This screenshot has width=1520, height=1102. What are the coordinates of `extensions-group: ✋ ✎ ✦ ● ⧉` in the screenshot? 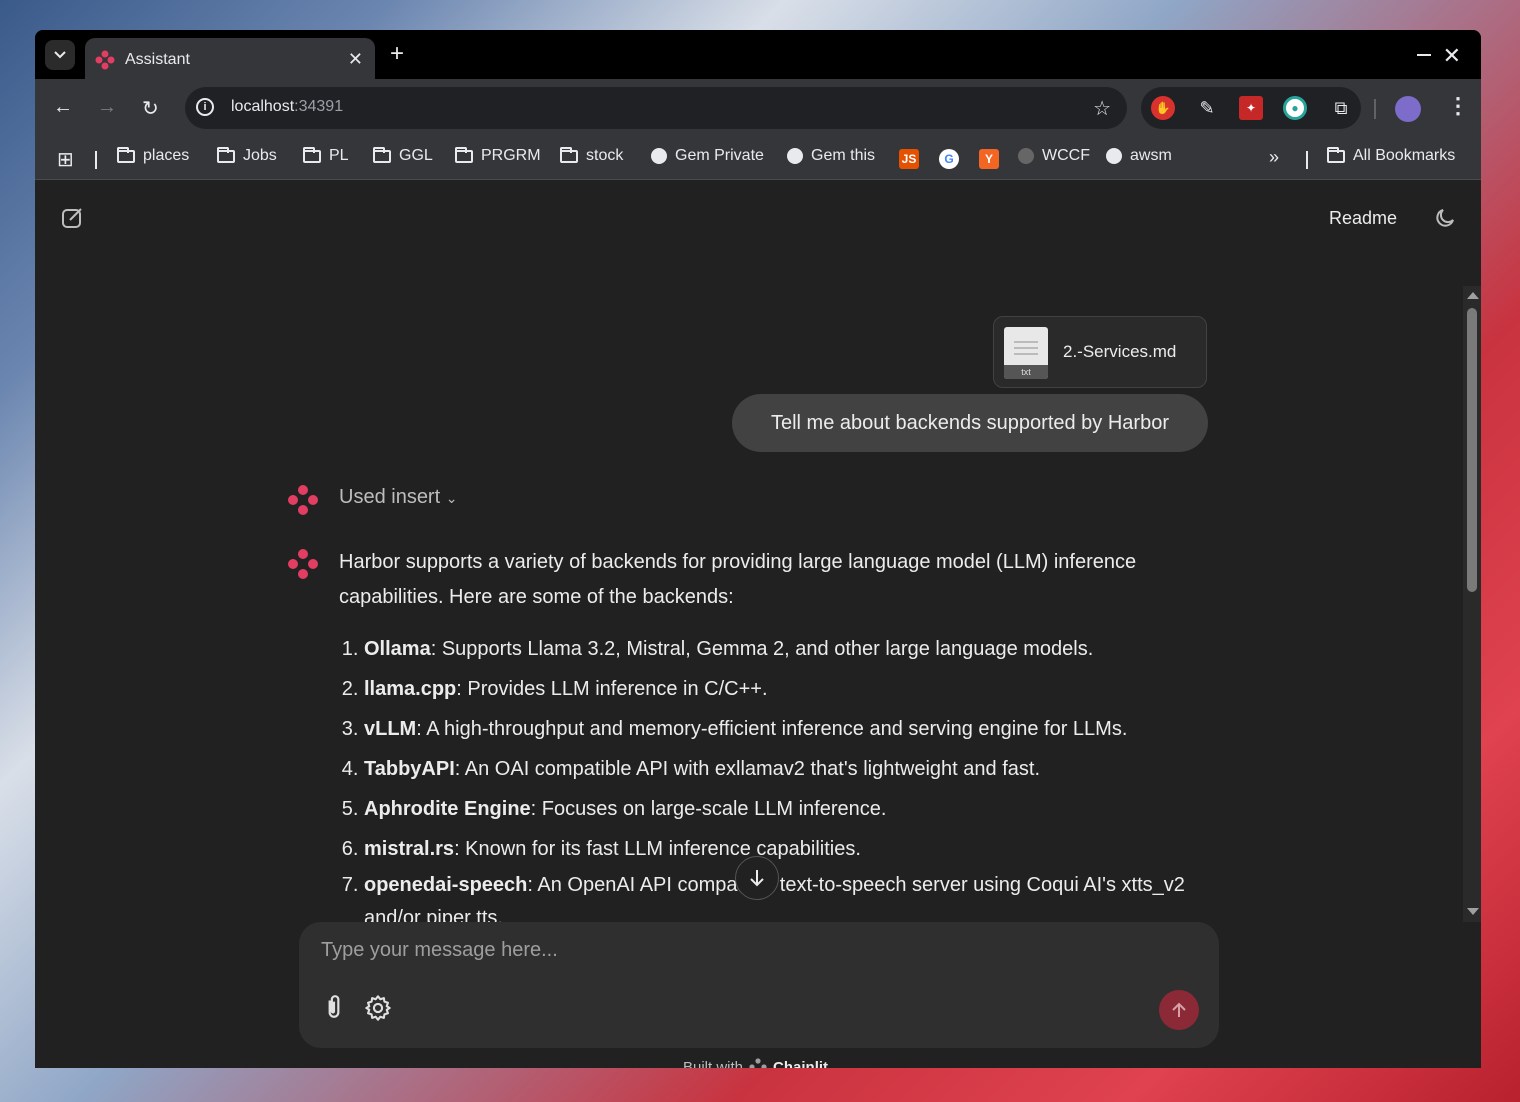 It's located at (1251, 108).